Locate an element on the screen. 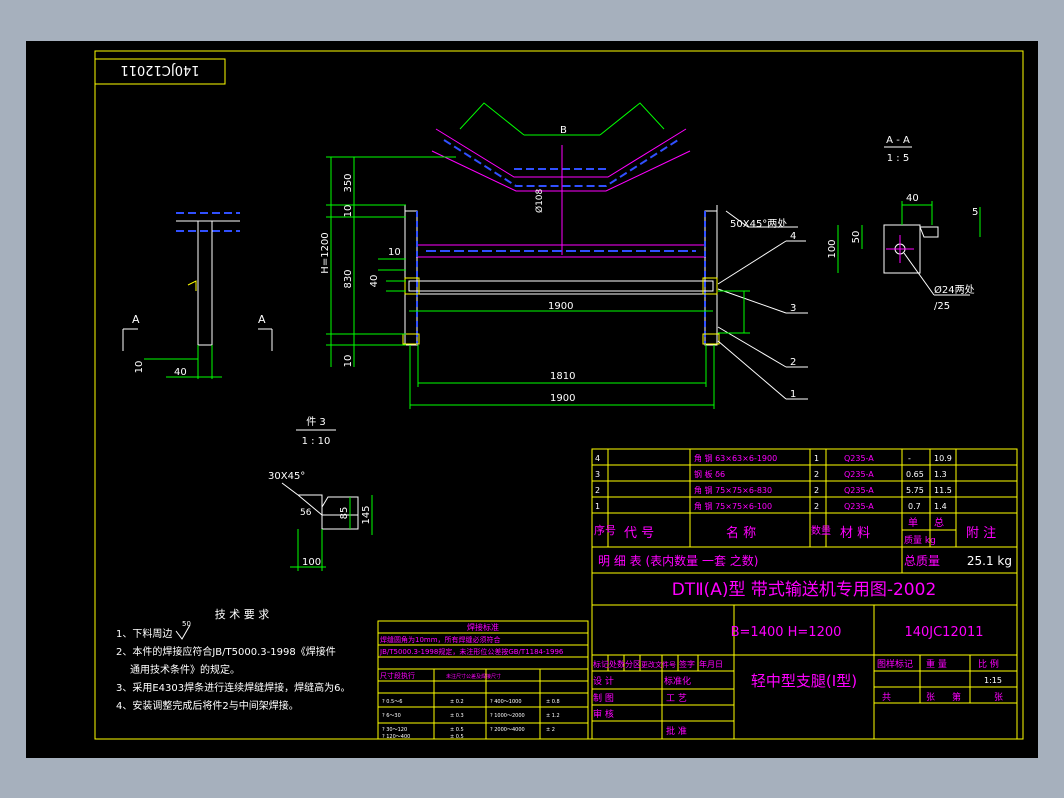  weld-r4c2: ± 0.5 is located at coordinates (457, 737).